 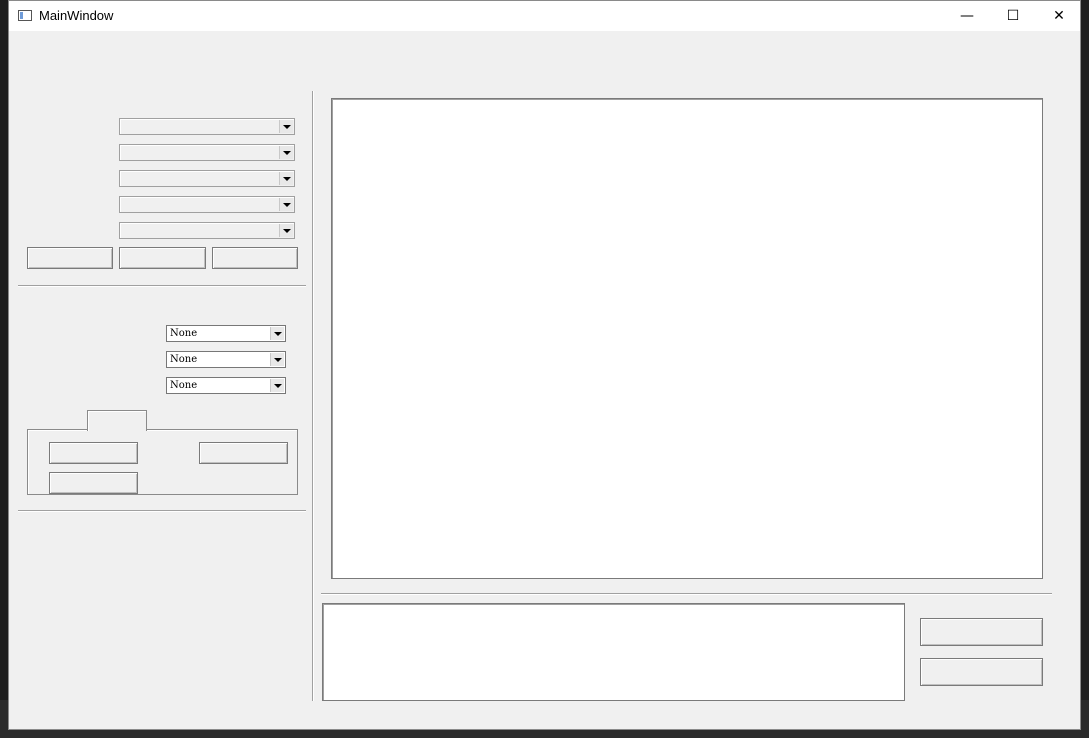 What do you see at coordinates (1013, 16) in the screenshot?
I see `maximize-button: ☐` at bounding box center [1013, 16].